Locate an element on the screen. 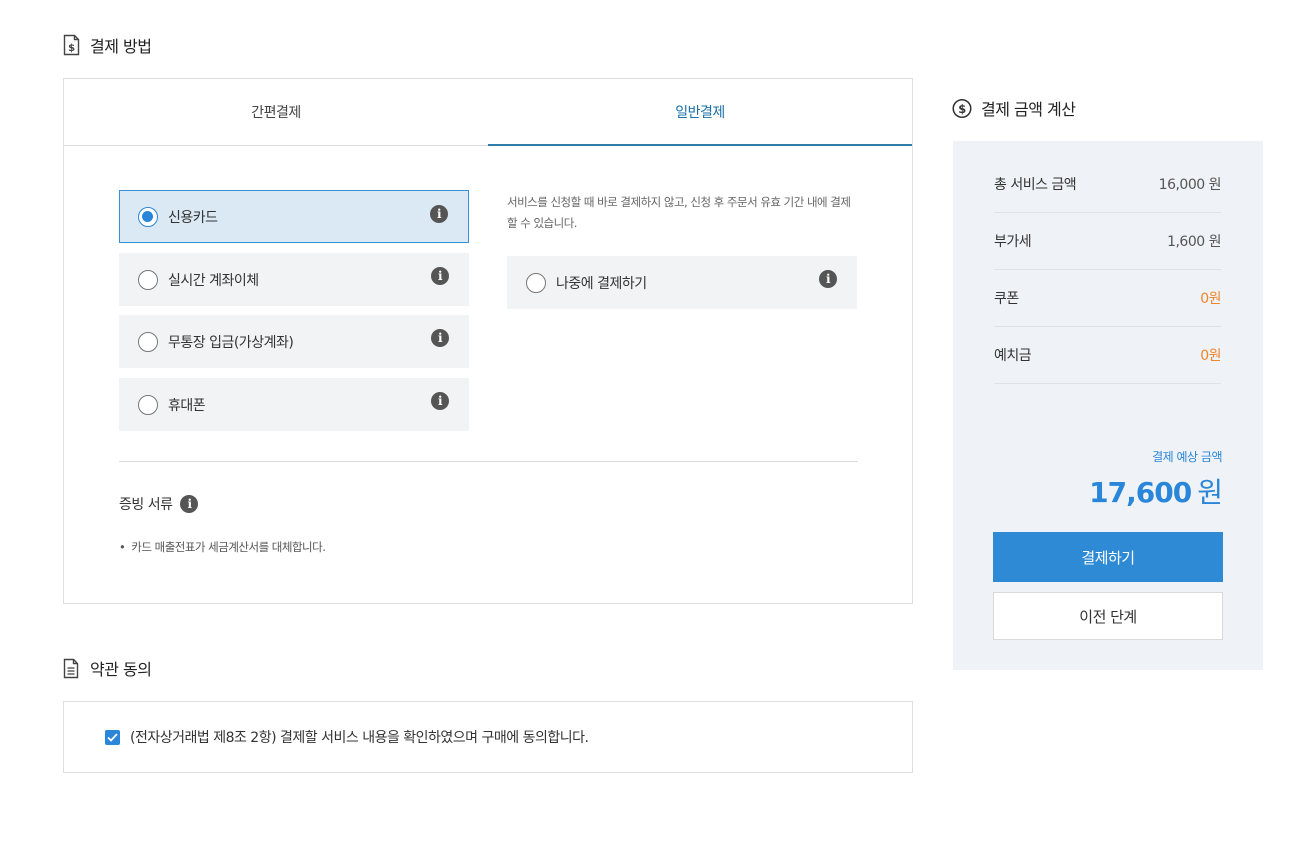 The height and width of the screenshot is (857, 1303). expected-amount-label: 결제 예상 금액 is located at coordinates (1187, 457).